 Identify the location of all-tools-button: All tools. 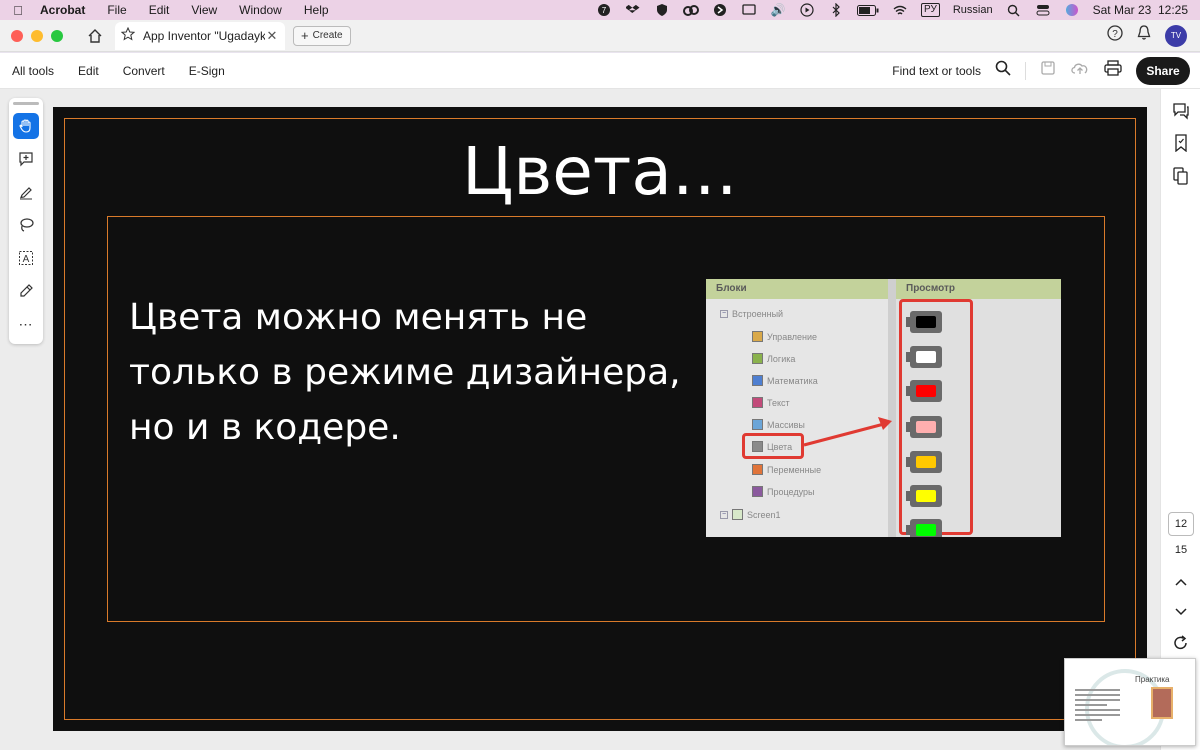
(33, 71).